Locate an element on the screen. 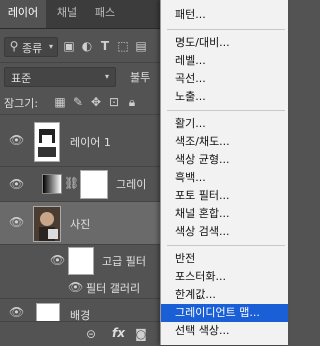  filter-mask-thumbnail is located at coordinates (81, 261).